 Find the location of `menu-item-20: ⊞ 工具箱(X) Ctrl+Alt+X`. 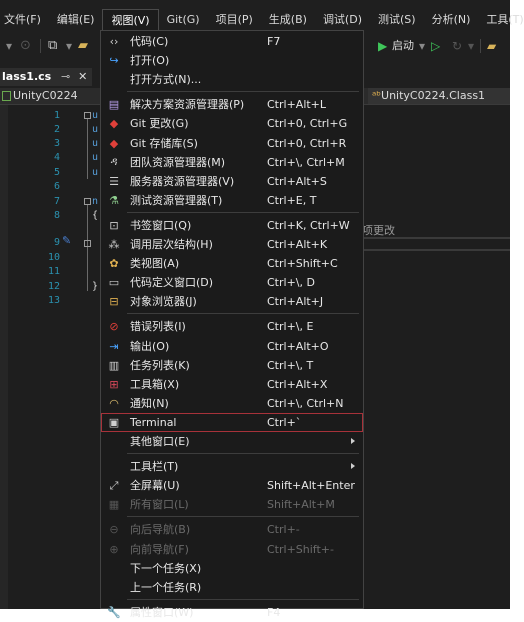

menu-item-20: ⊞ 工具箱(X) Ctrl+Alt+X is located at coordinates (232, 384).